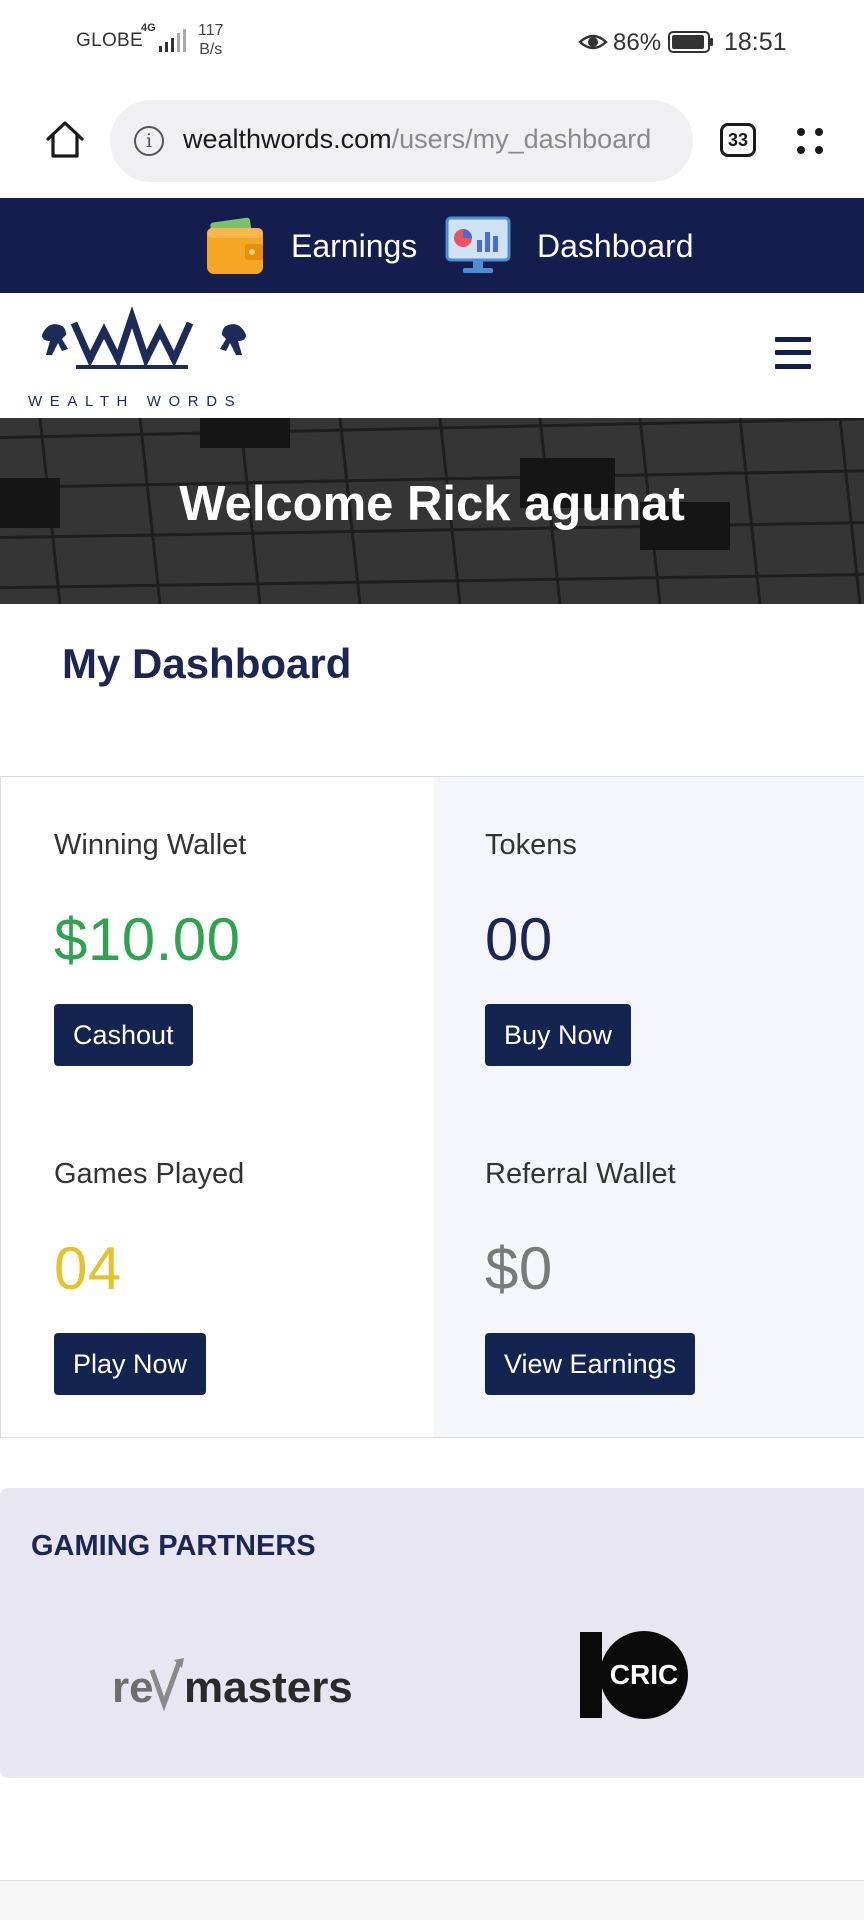 Image resolution: width=864 pixels, height=1920 pixels. I want to click on hamburger-menu-icon, so click(793, 353).